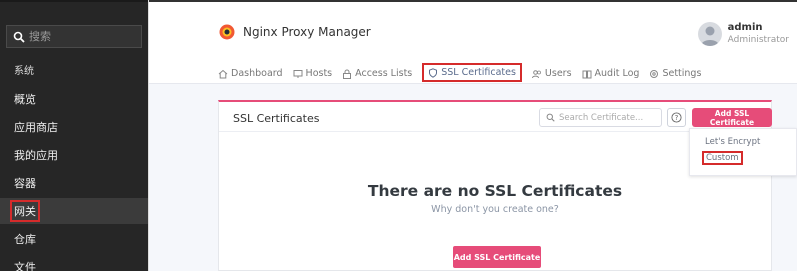 The width and height of the screenshot is (797, 271). What do you see at coordinates (709, 34) in the screenshot?
I see `avatar` at bounding box center [709, 34].